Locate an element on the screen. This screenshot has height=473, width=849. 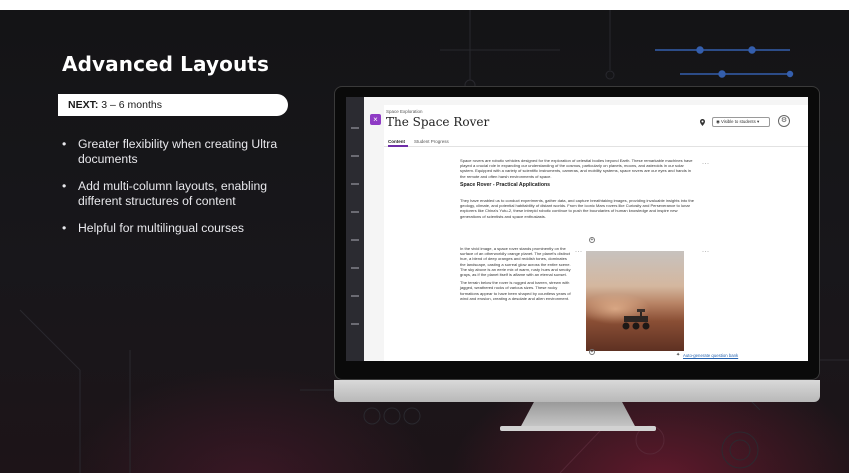
active-tab-indicator is located at coordinates (398, 146).